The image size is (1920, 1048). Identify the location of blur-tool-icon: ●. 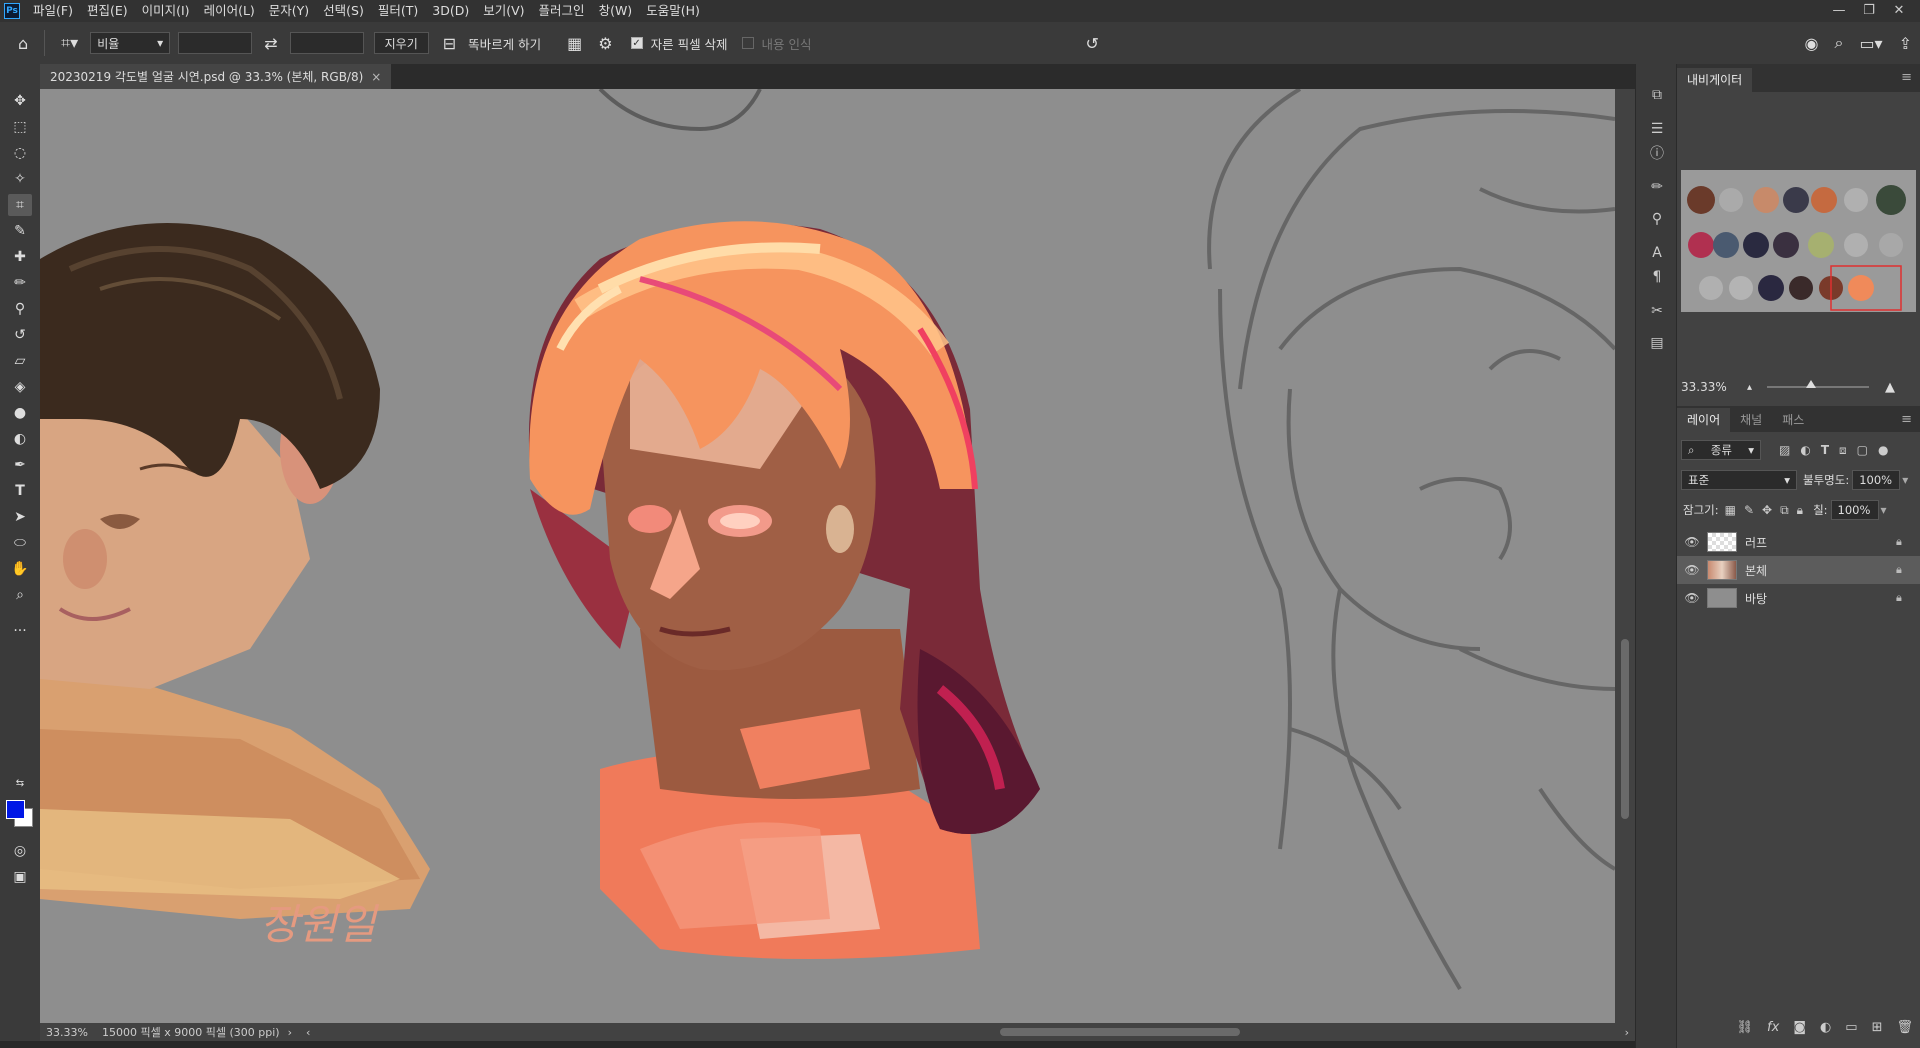
(20, 413).